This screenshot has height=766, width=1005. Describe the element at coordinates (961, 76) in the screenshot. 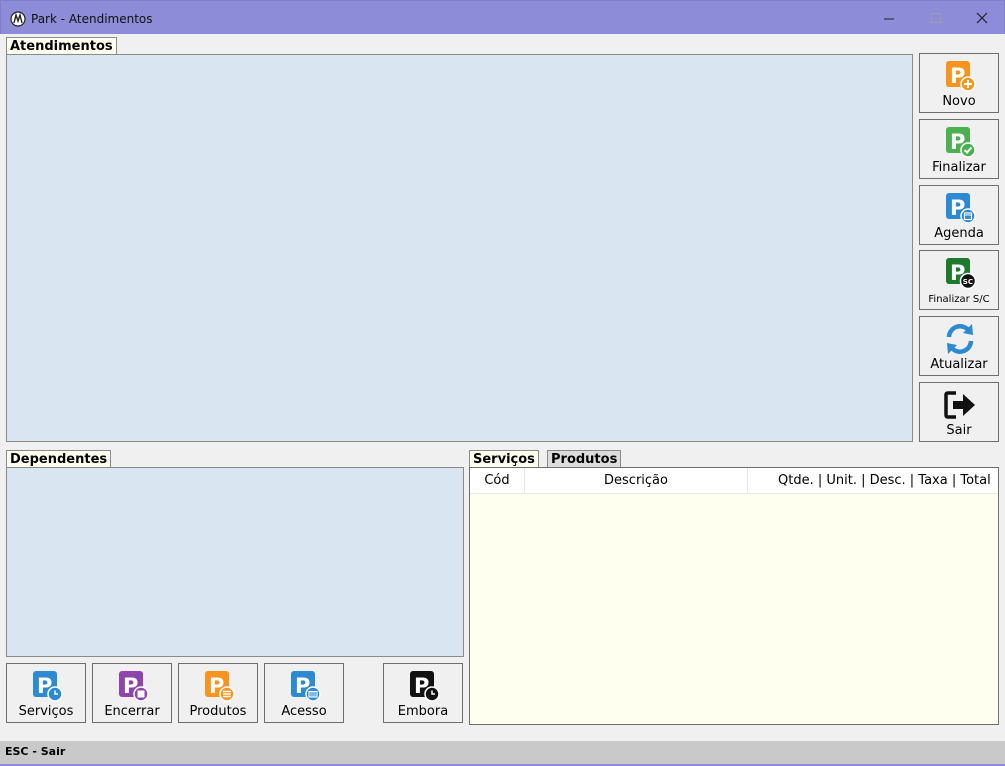

I see `park-add-icon: P` at that location.